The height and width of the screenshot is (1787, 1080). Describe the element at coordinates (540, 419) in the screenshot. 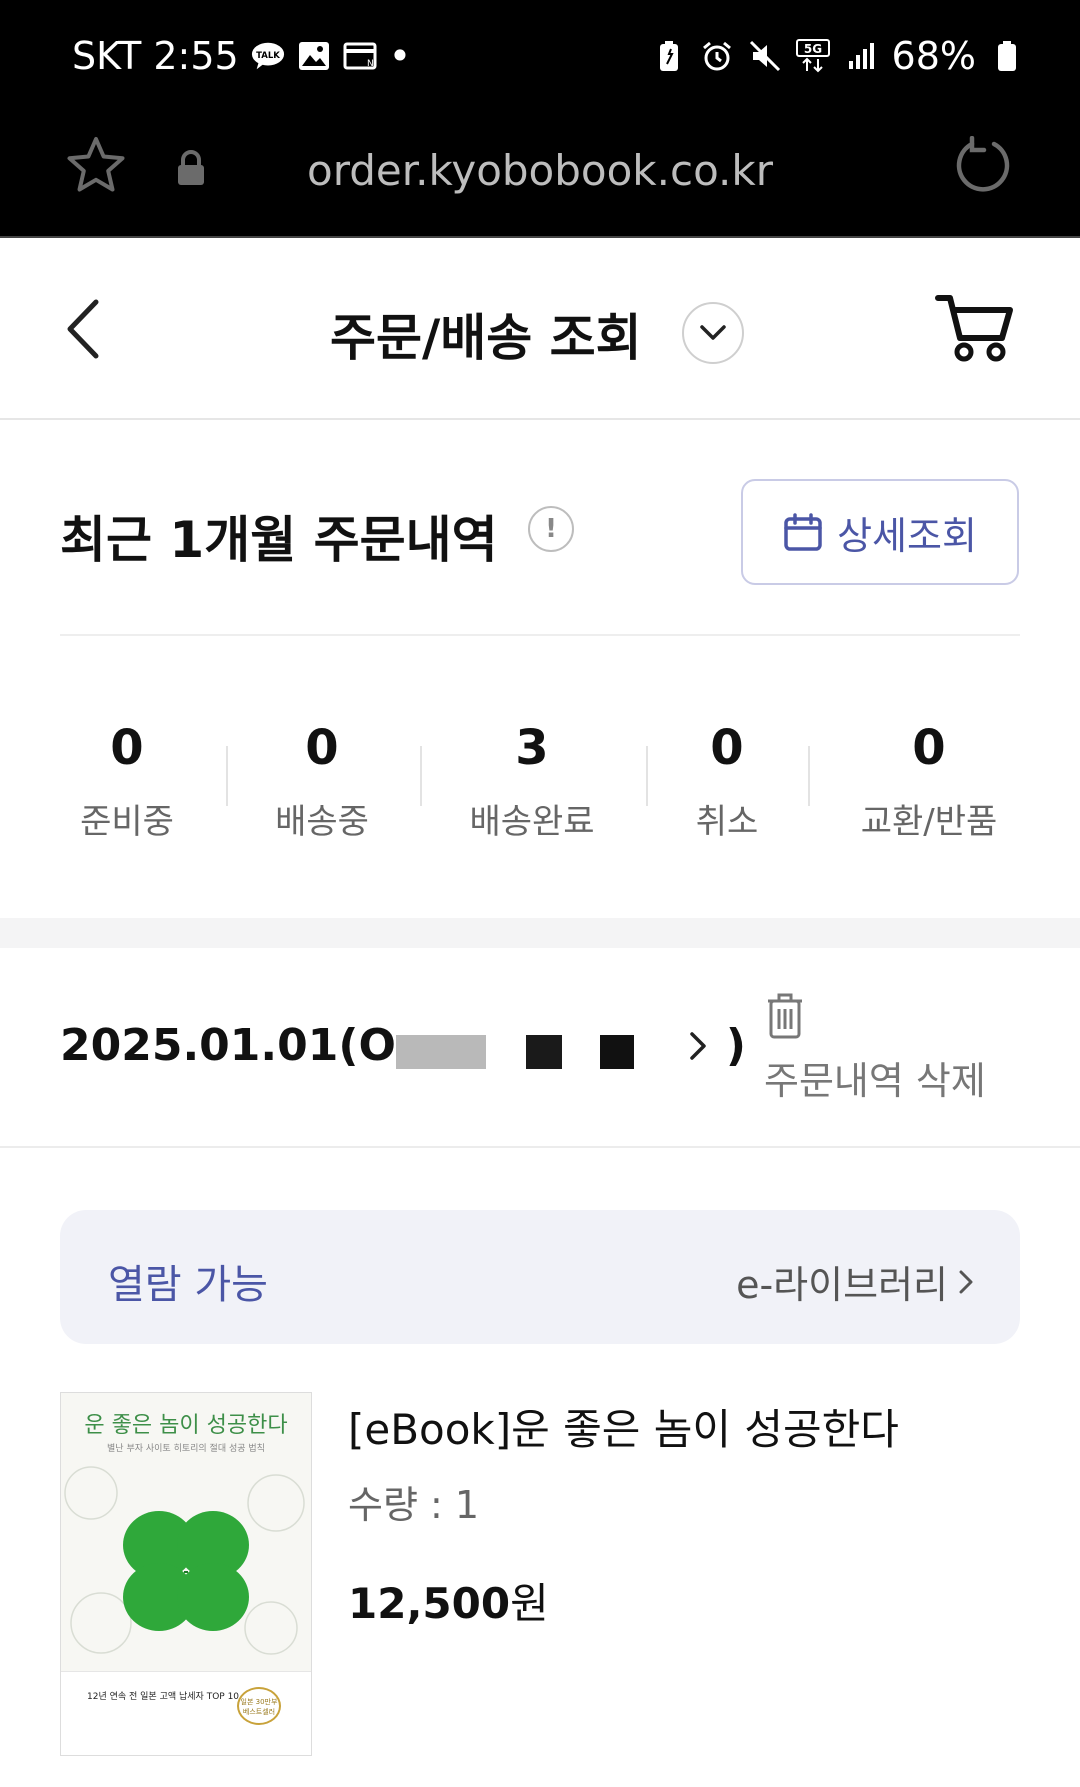

I see `header-divider` at that location.